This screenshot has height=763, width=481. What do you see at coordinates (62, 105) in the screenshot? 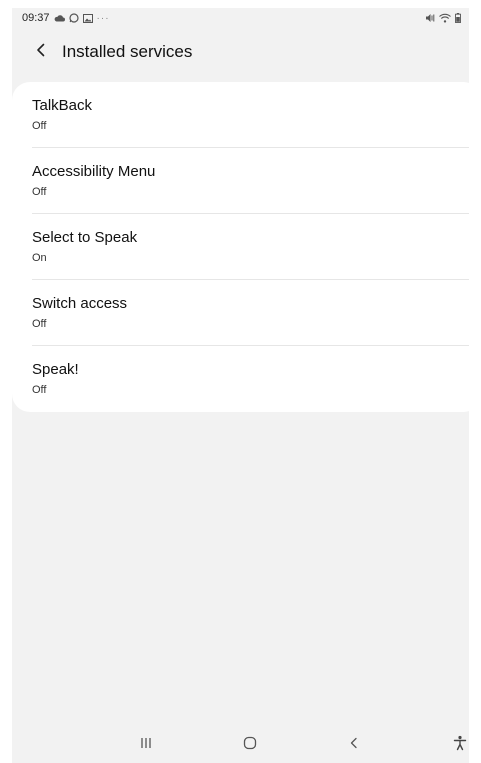
I see `service-name: TalkBack` at bounding box center [62, 105].